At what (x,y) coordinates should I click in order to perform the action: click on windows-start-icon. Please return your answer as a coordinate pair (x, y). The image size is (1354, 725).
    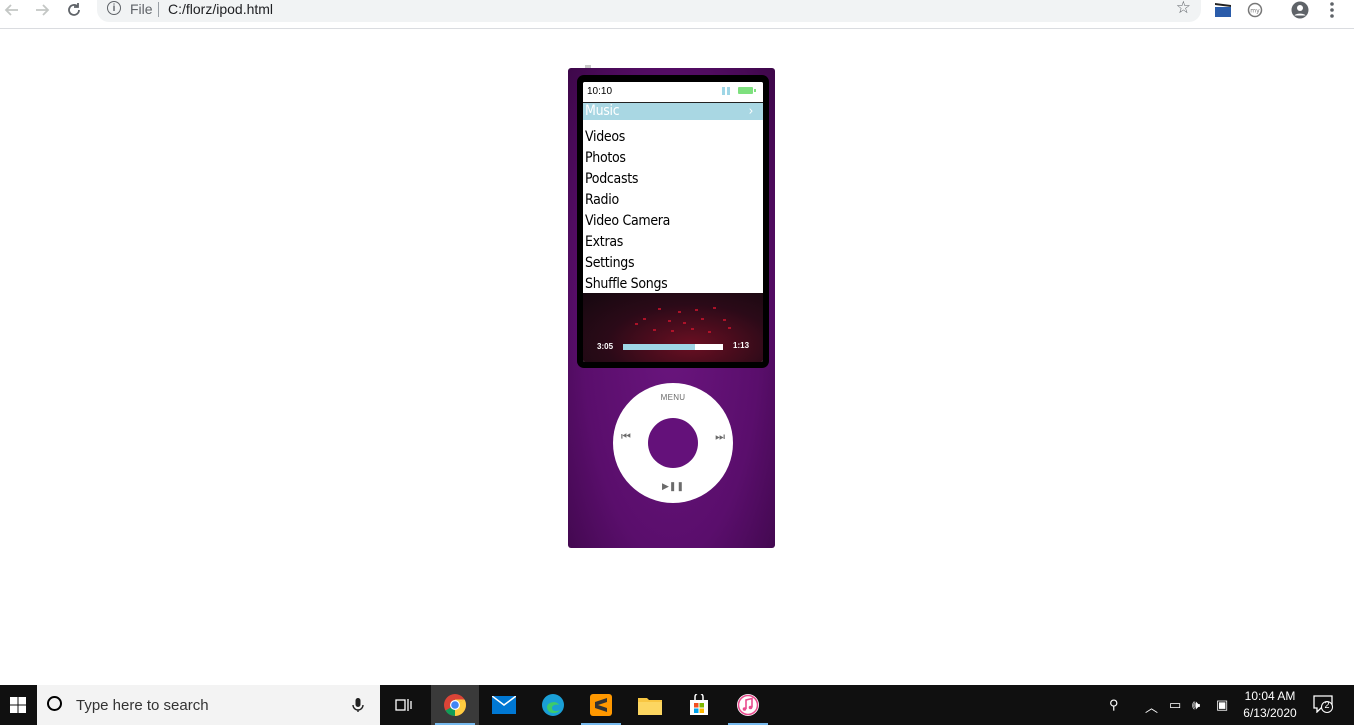
    Looking at the image, I should click on (18, 705).